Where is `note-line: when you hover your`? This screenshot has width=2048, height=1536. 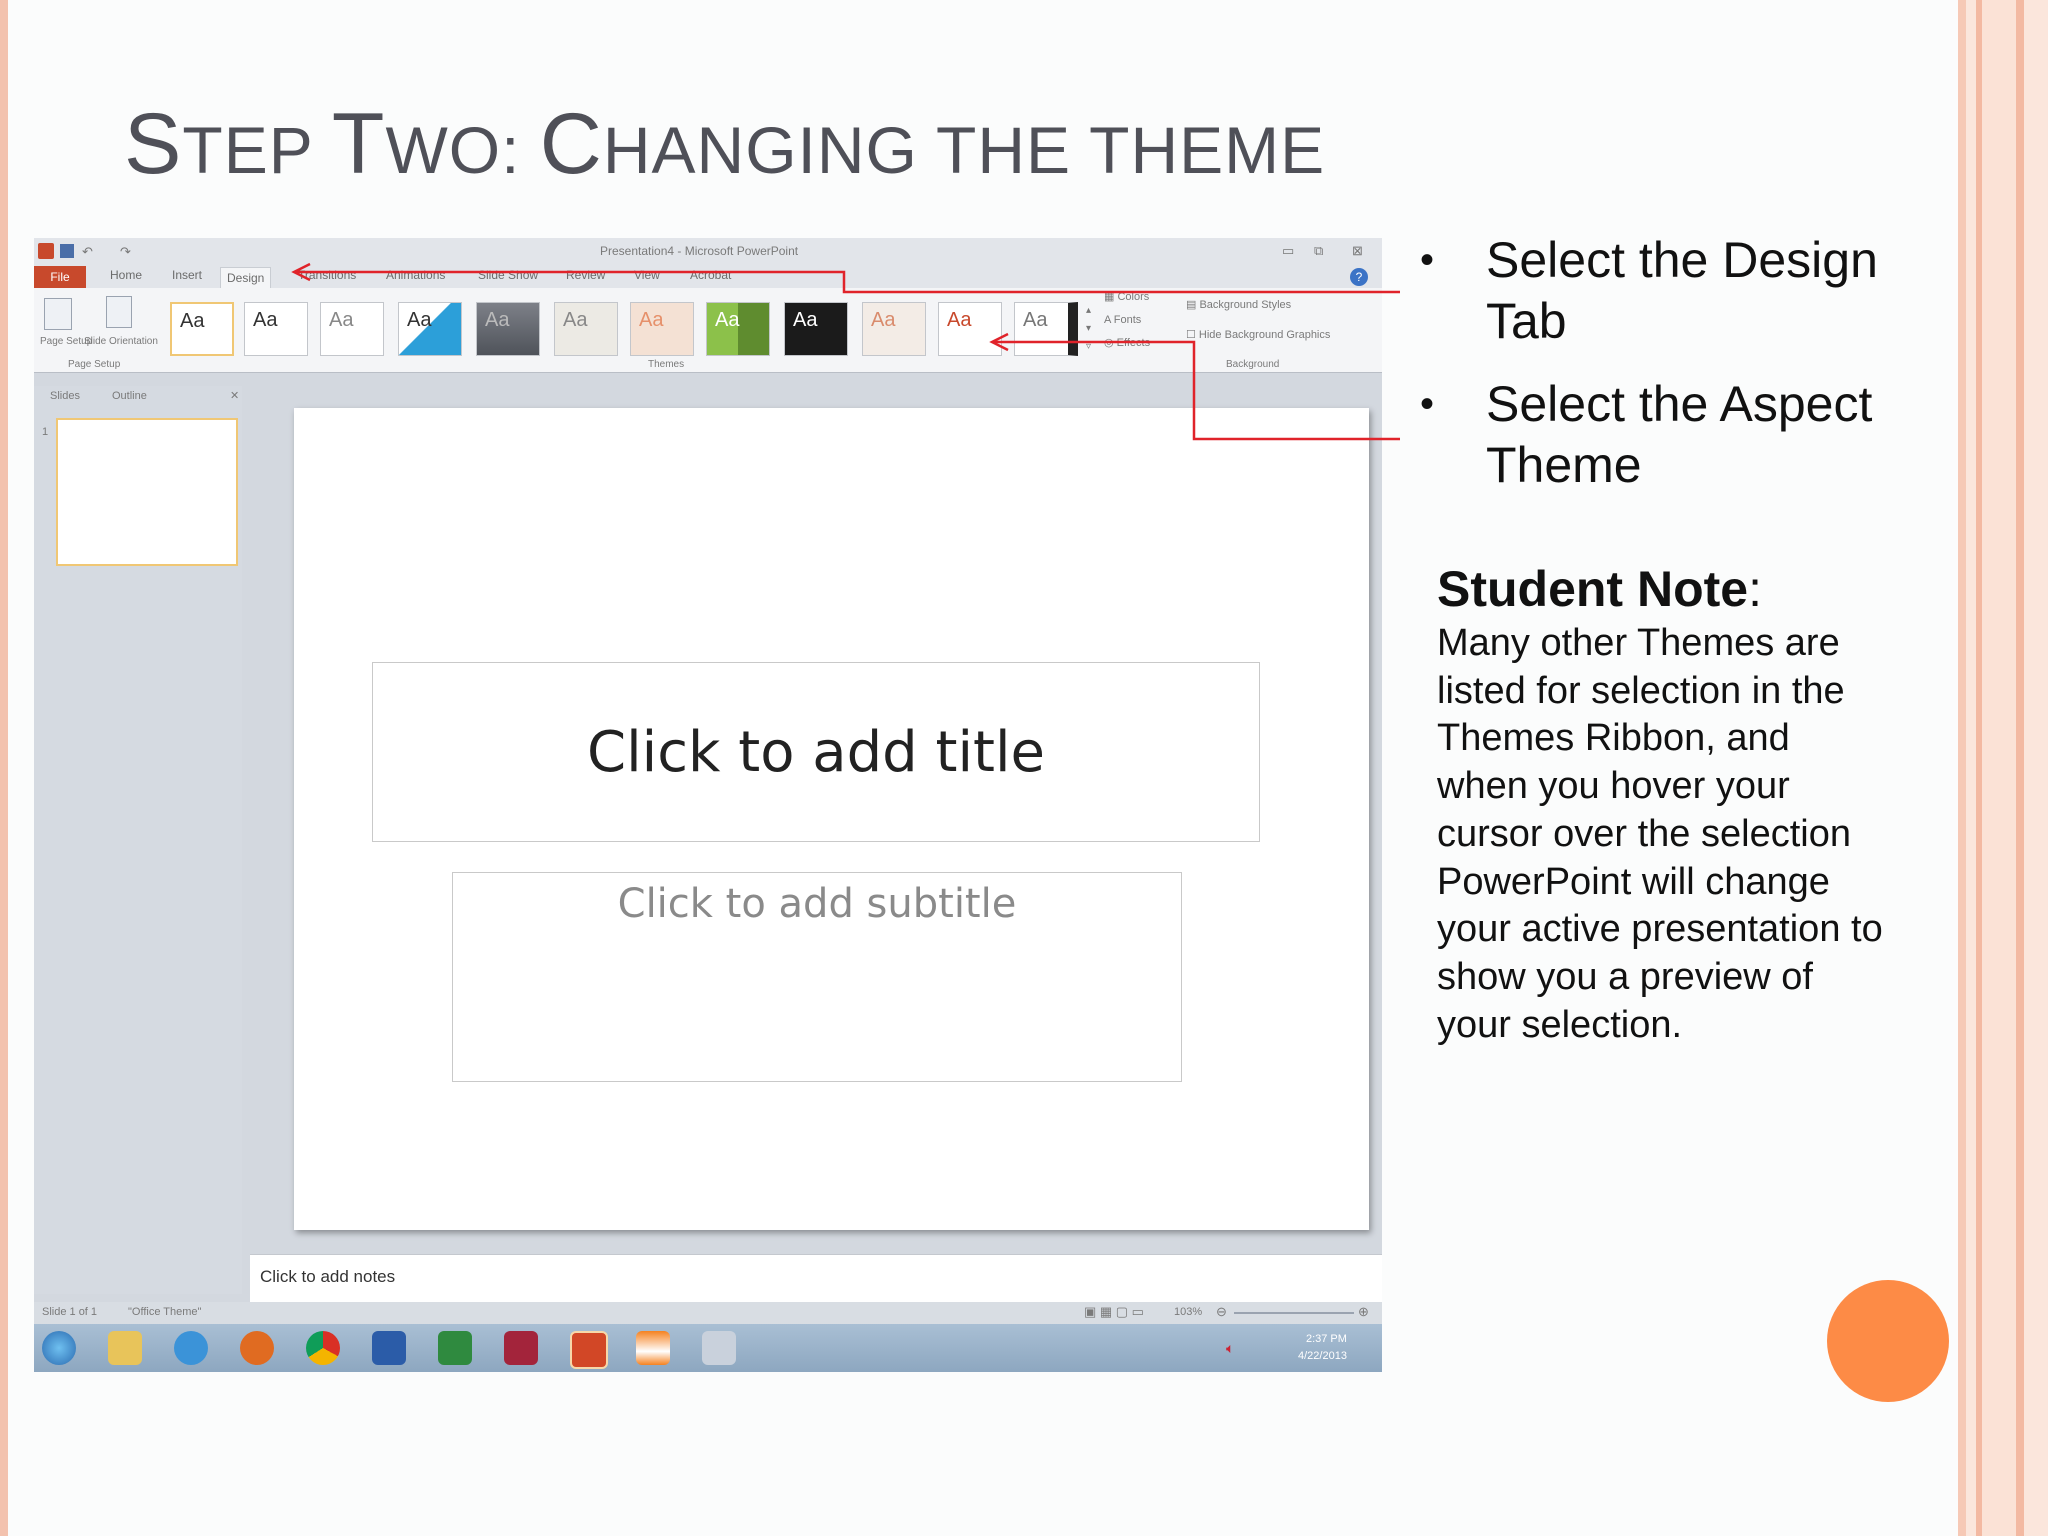
note-line: when you hover your is located at coordinates (1613, 786).